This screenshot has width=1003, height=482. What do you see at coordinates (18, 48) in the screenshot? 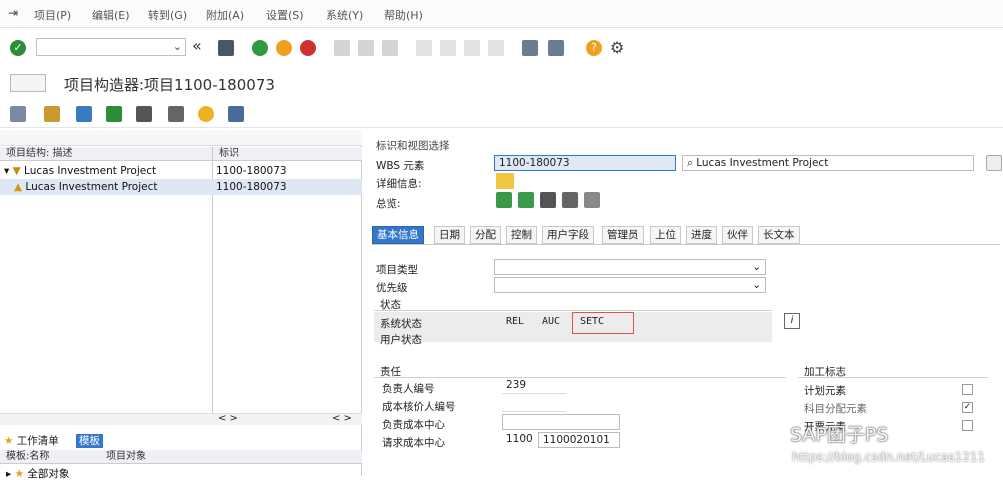
I see `enter-icon: ✓` at bounding box center [18, 48].